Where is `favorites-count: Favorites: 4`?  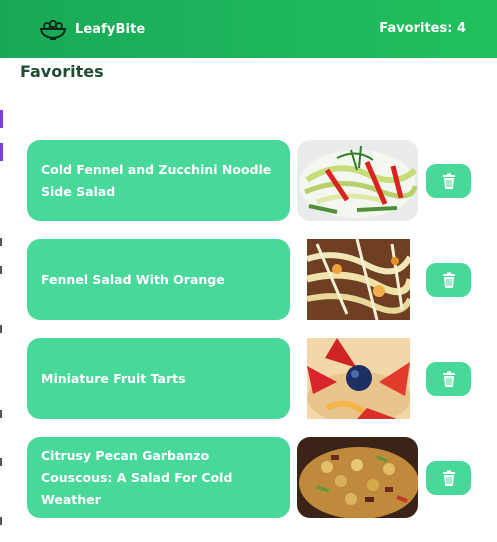 favorites-count: Favorites: 4 is located at coordinates (422, 28).